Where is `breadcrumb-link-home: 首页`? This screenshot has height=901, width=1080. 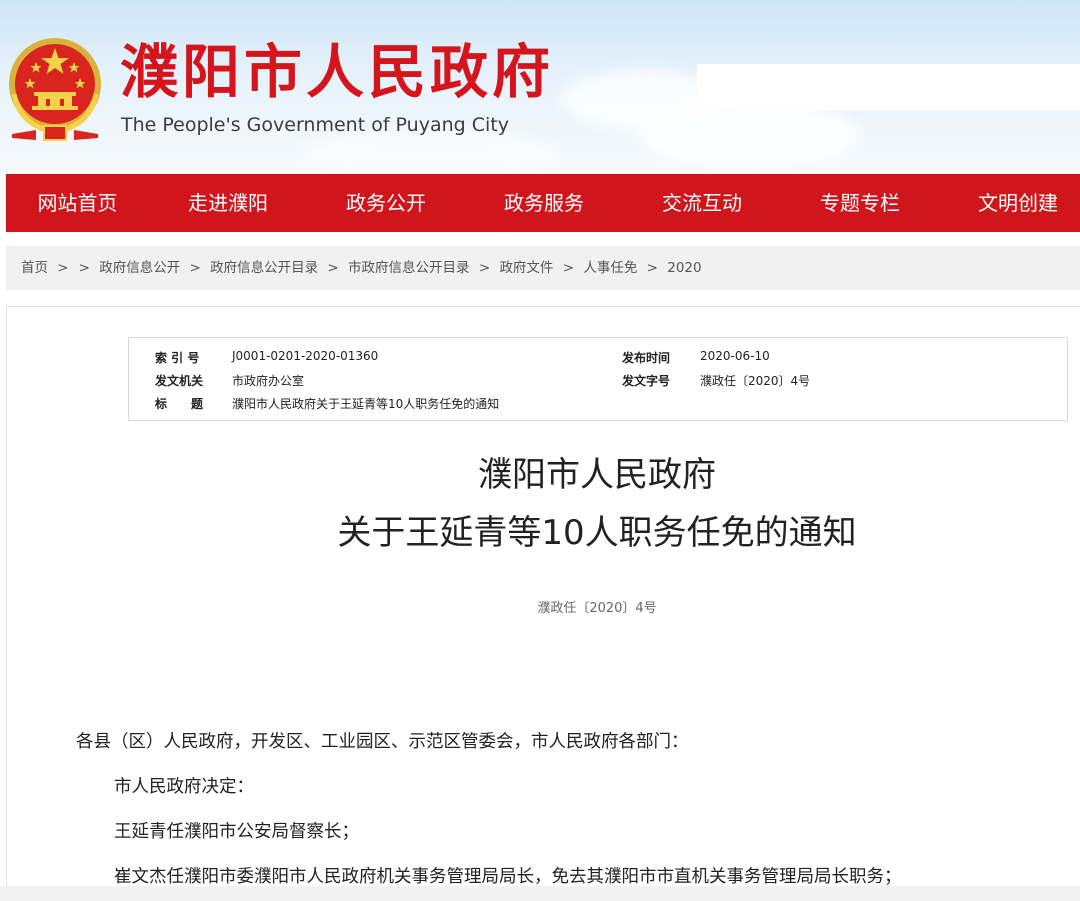
breadcrumb-link-home: 首页 is located at coordinates (34, 268).